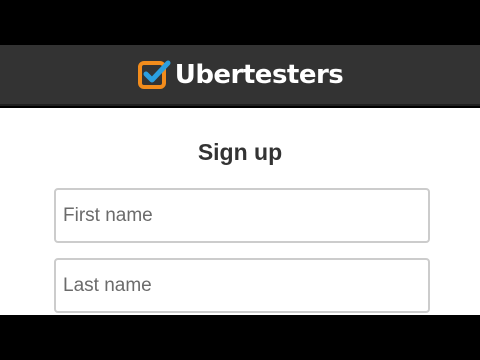  What do you see at coordinates (240, 337) in the screenshot?
I see `letterbox-bottom` at bounding box center [240, 337].